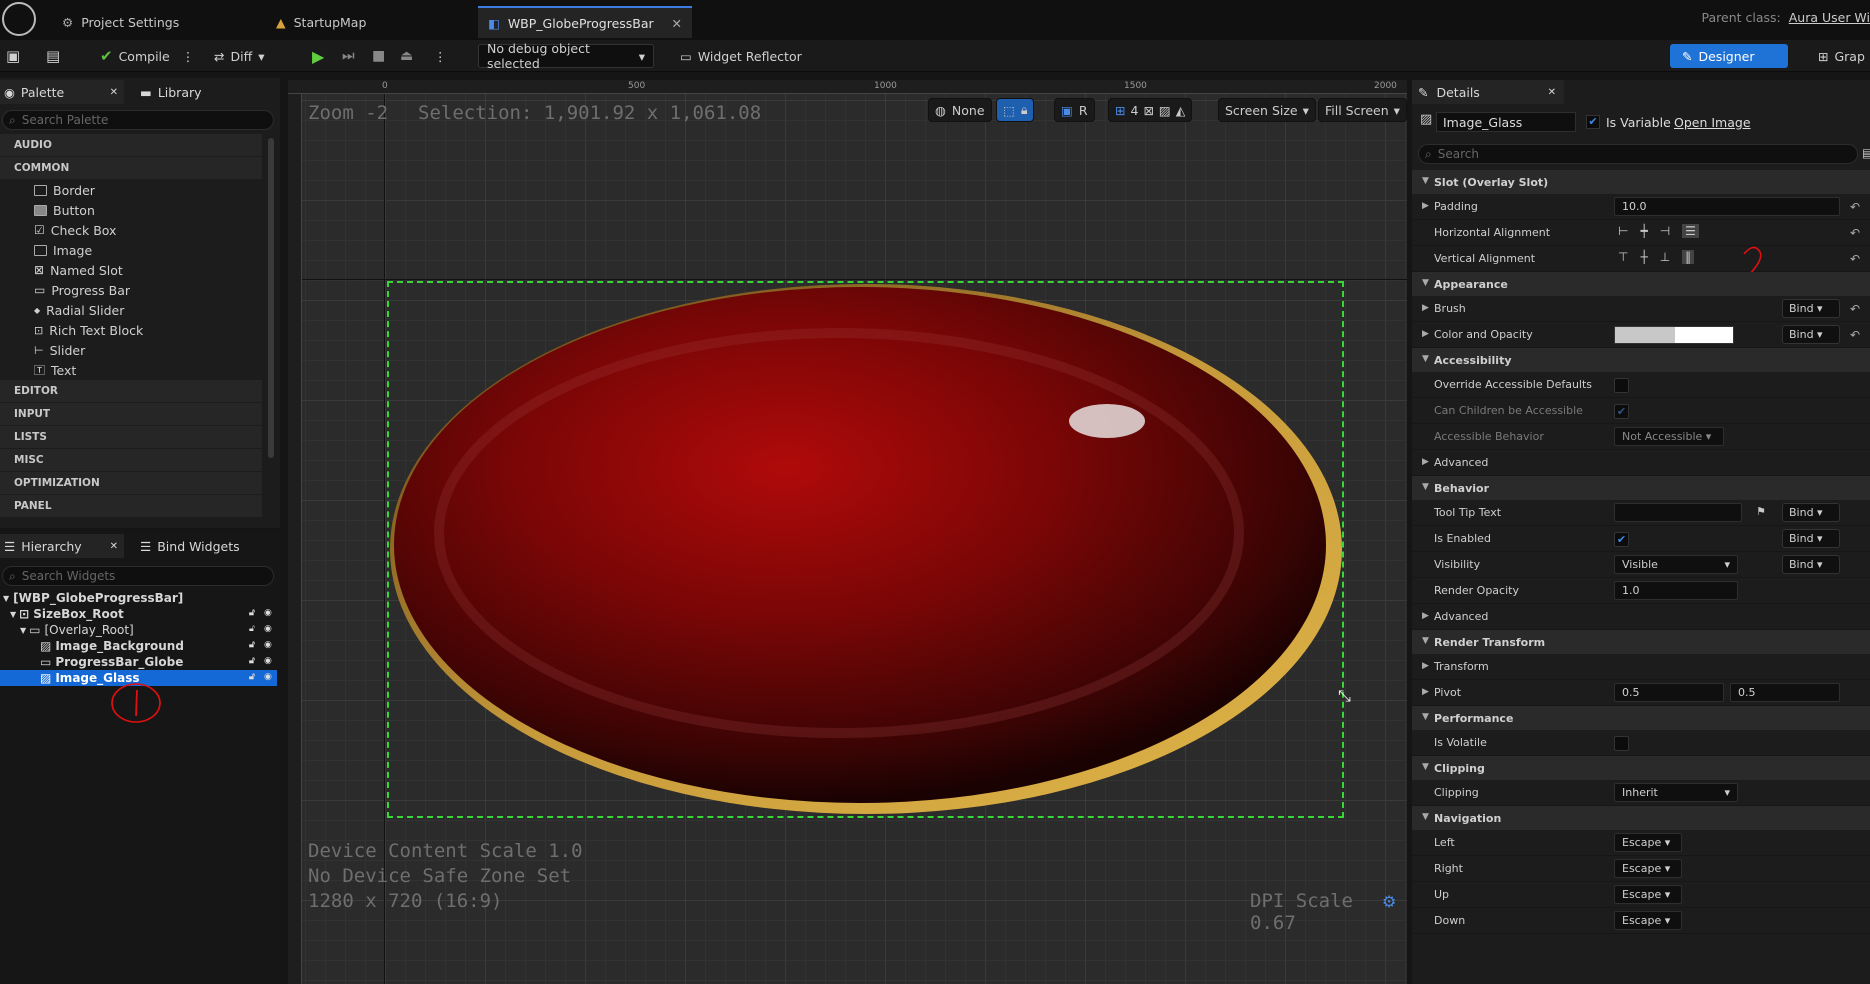  I want to click on row-advanced-2: ▶ Advanced, so click(1641, 617).